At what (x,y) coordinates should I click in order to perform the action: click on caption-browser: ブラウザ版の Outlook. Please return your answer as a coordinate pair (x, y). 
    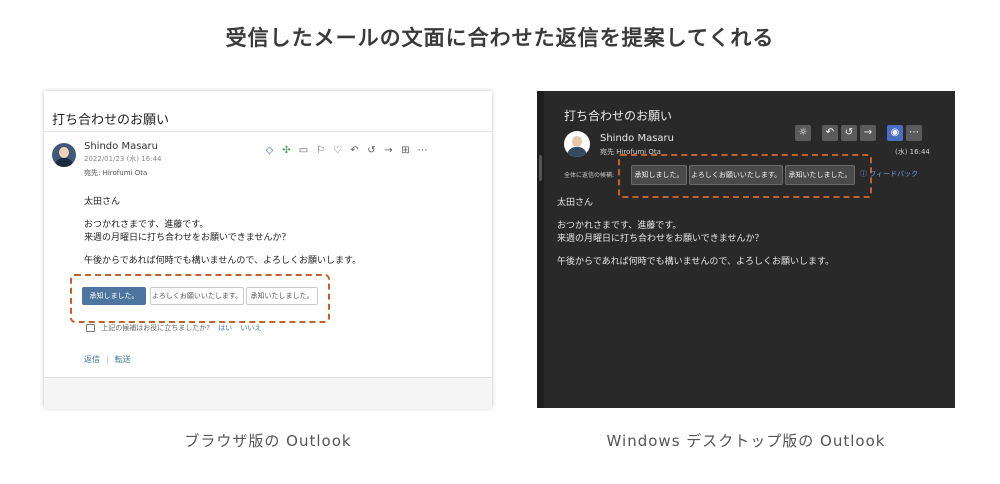
    Looking at the image, I should click on (268, 441).